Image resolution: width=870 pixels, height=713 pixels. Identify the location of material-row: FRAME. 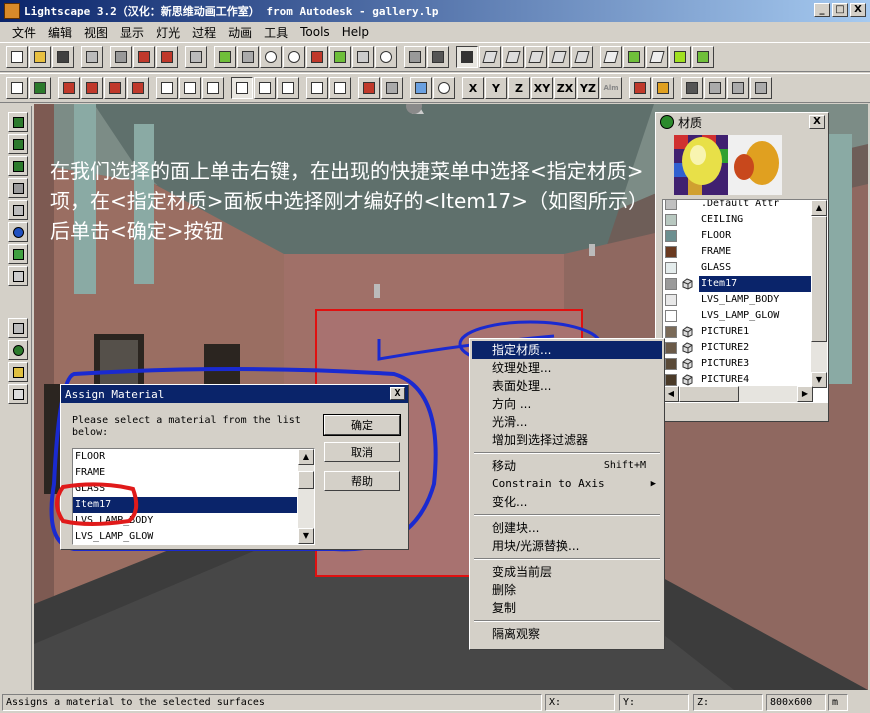
(738, 252).